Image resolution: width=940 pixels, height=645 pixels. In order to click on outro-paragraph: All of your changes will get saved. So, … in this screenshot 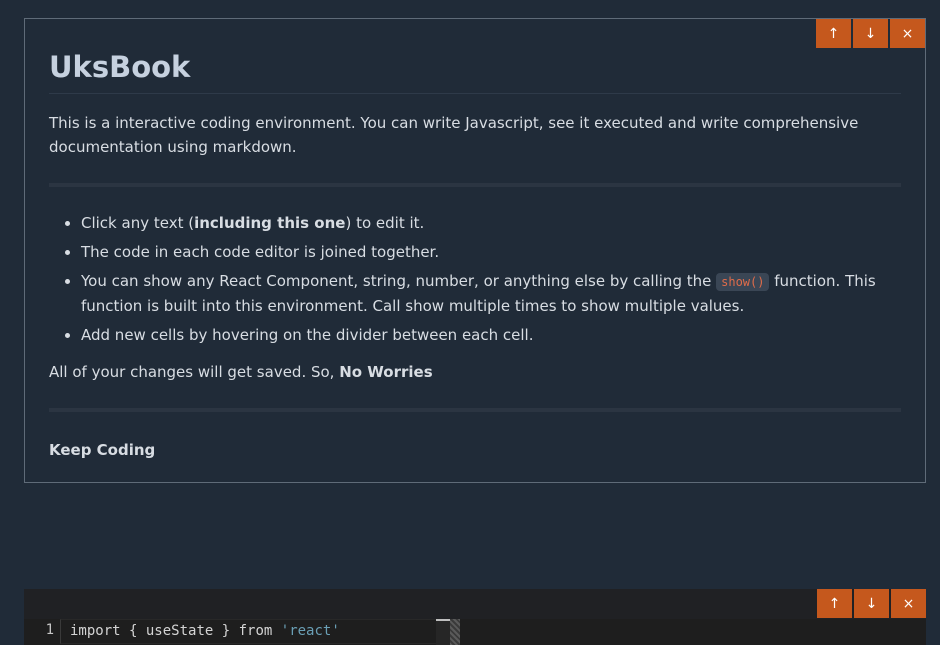, I will do `click(475, 372)`.